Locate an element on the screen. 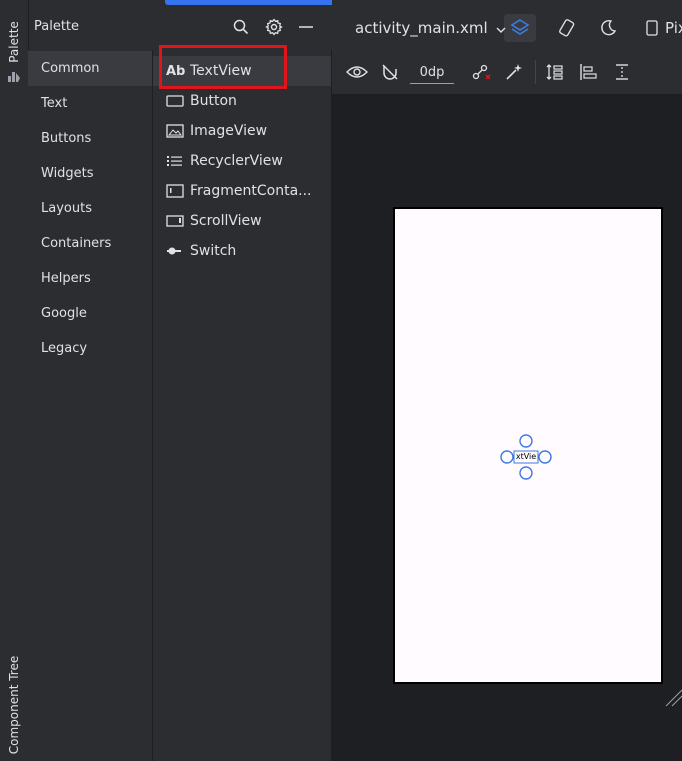 The height and width of the screenshot is (761, 682). widget-imageview: ImageView is located at coordinates (242, 131).